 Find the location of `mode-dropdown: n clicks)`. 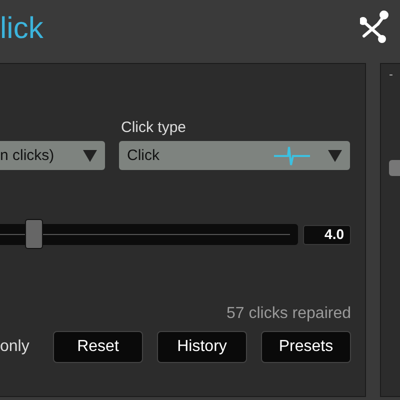

mode-dropdown: n clicks) is located at coordinates (52, 155).